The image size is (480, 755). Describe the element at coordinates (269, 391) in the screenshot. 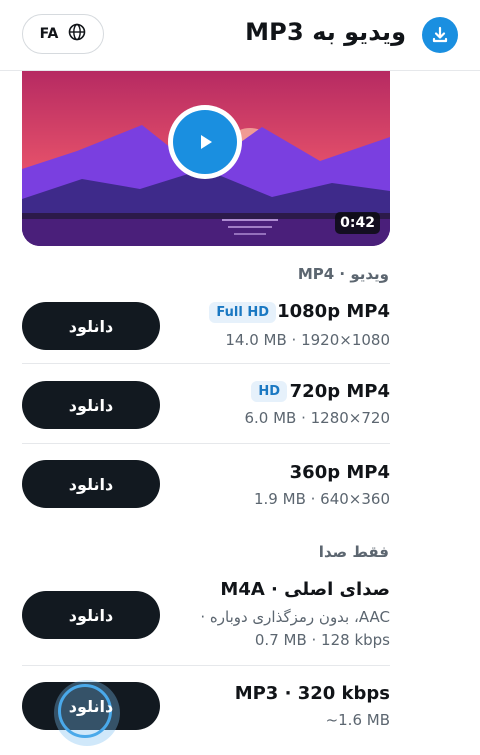

I see `quality-badge: HD` at that location.